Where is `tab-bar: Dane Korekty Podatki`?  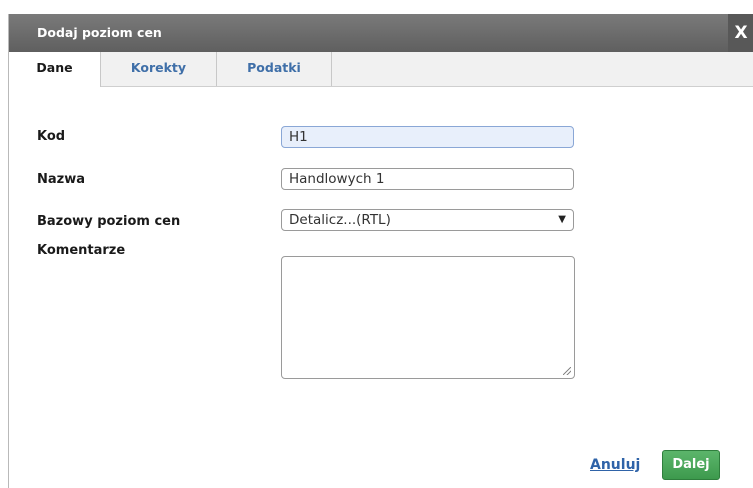 tab-bar: Dane Korekty Podatki is located at coordinates (381, 69).